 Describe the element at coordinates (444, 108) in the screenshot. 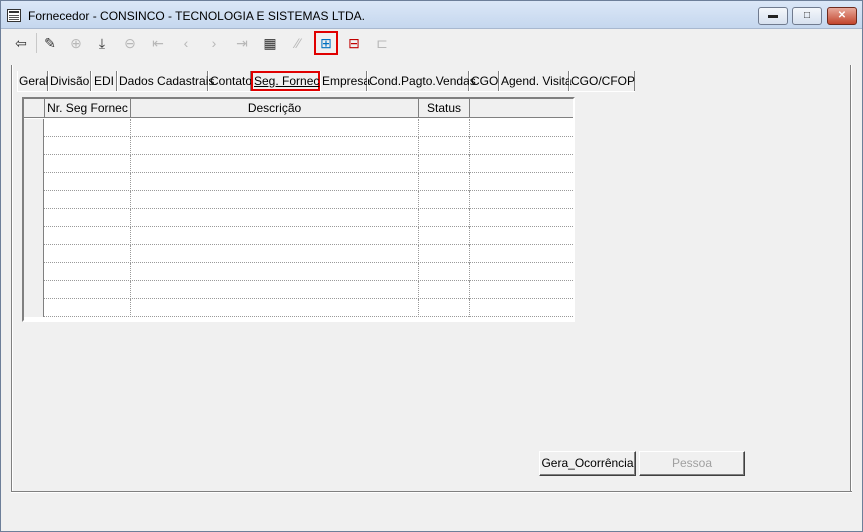

I see `col-status: Status` at that location.